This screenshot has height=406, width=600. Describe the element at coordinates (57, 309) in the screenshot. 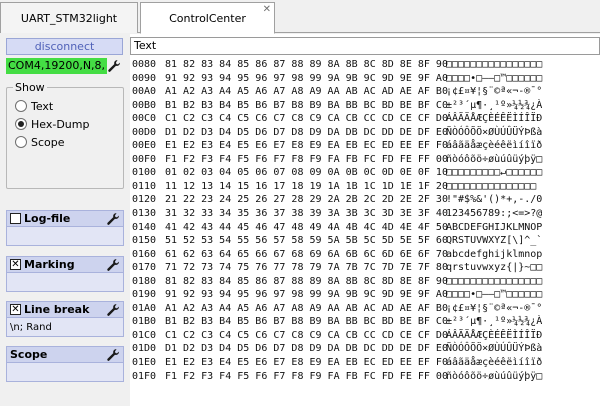

I see `section-title: Line break` at that location.